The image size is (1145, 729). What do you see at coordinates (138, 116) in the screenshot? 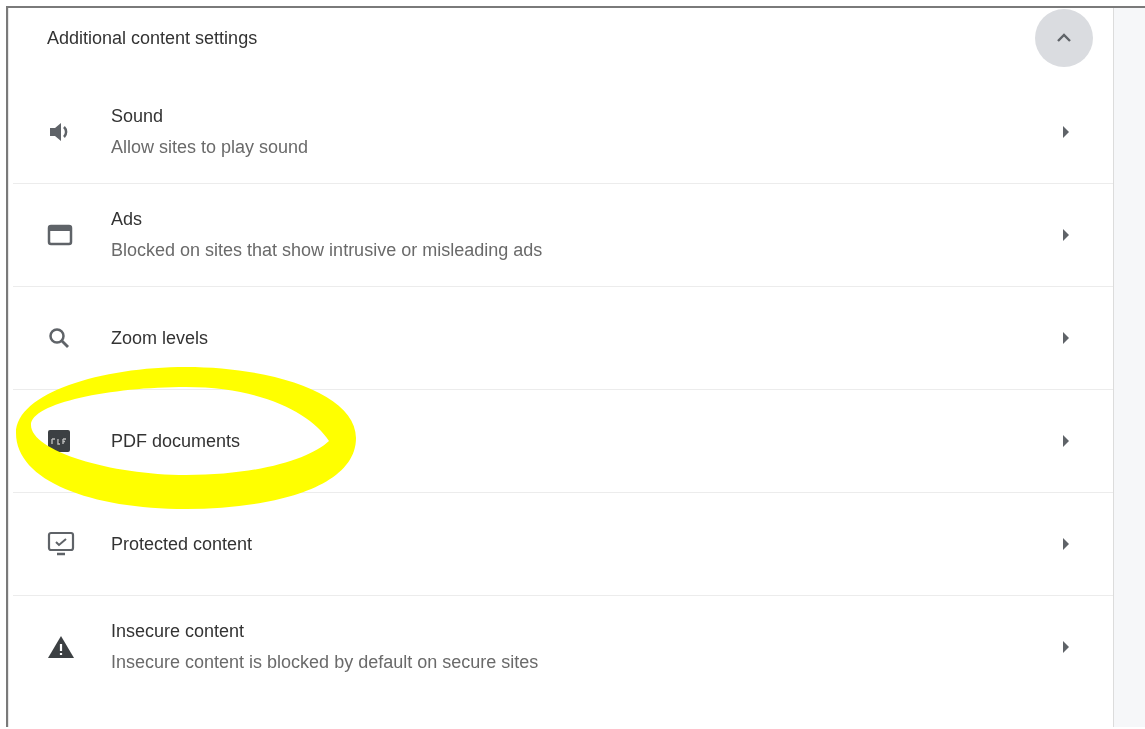
I see `row-title: Sound` at bounding box center [138, 116].